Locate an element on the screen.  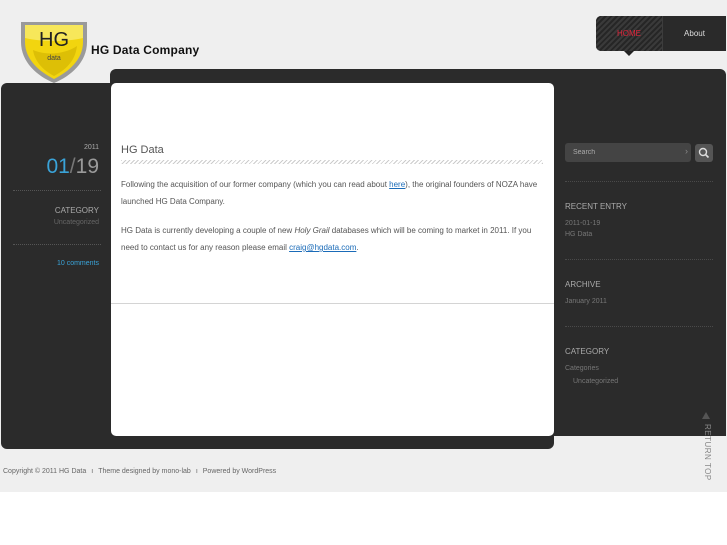
search-box: › is located at coordinates (628, 152).